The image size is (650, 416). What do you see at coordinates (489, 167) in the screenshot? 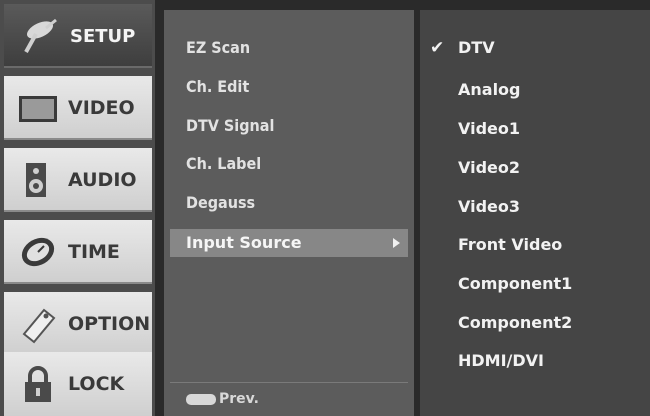
I see `source-option: Video2` at bounding box center [489, 167].